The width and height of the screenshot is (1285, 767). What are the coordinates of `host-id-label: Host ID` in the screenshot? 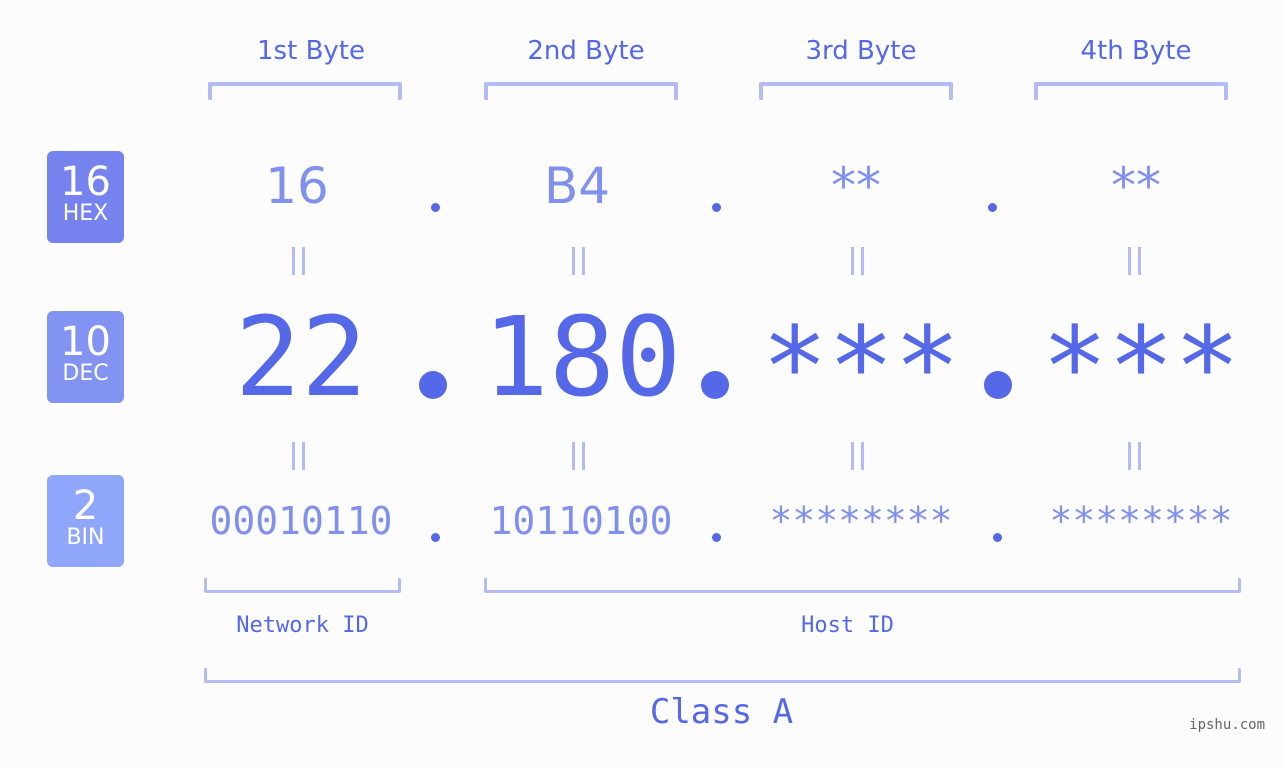 It's located at (847, 625).